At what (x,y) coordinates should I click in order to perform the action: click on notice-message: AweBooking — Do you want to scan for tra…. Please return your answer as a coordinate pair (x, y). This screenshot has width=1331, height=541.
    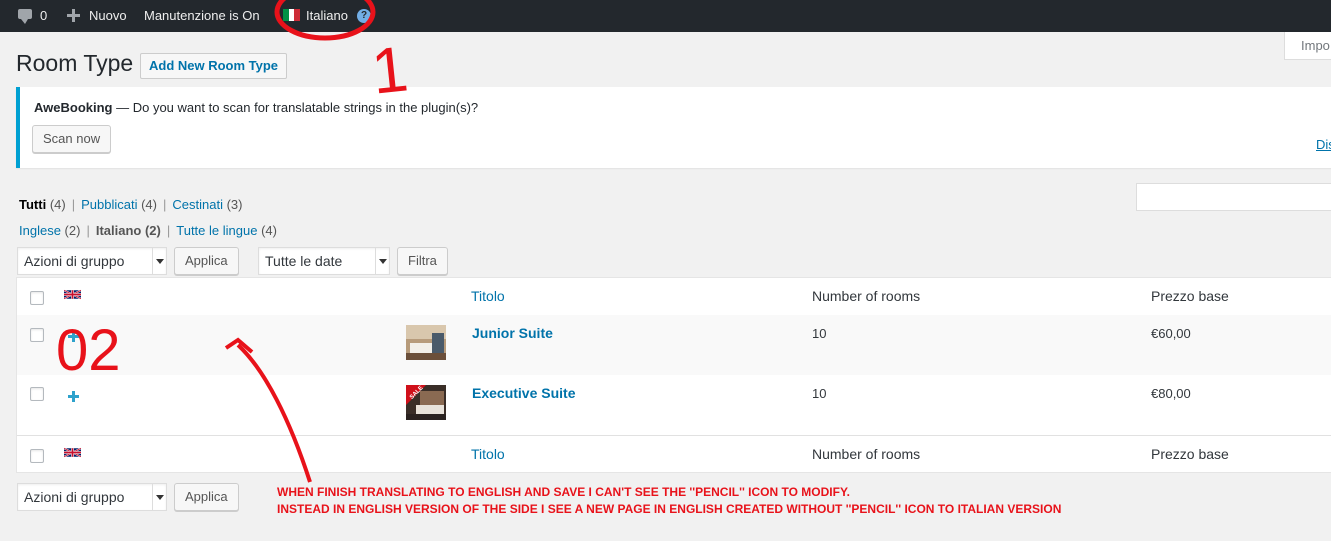
    Looking at the image, I should click on (256, 107).